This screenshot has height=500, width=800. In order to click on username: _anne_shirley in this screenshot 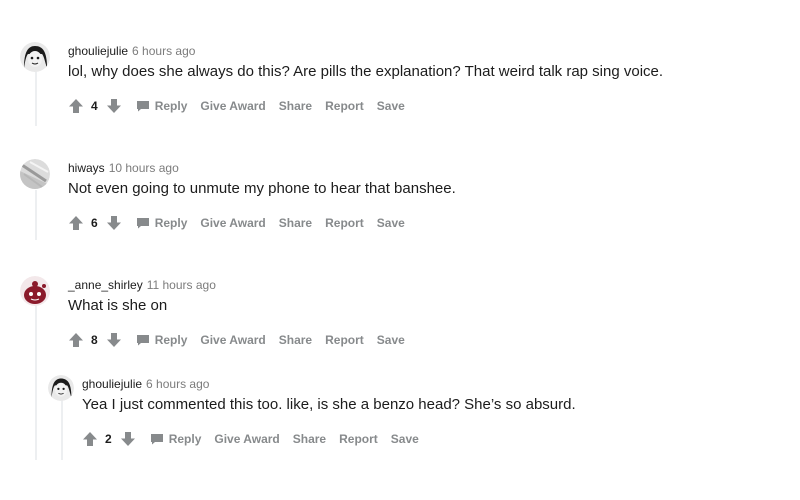, I will do `click(105, 285)`.